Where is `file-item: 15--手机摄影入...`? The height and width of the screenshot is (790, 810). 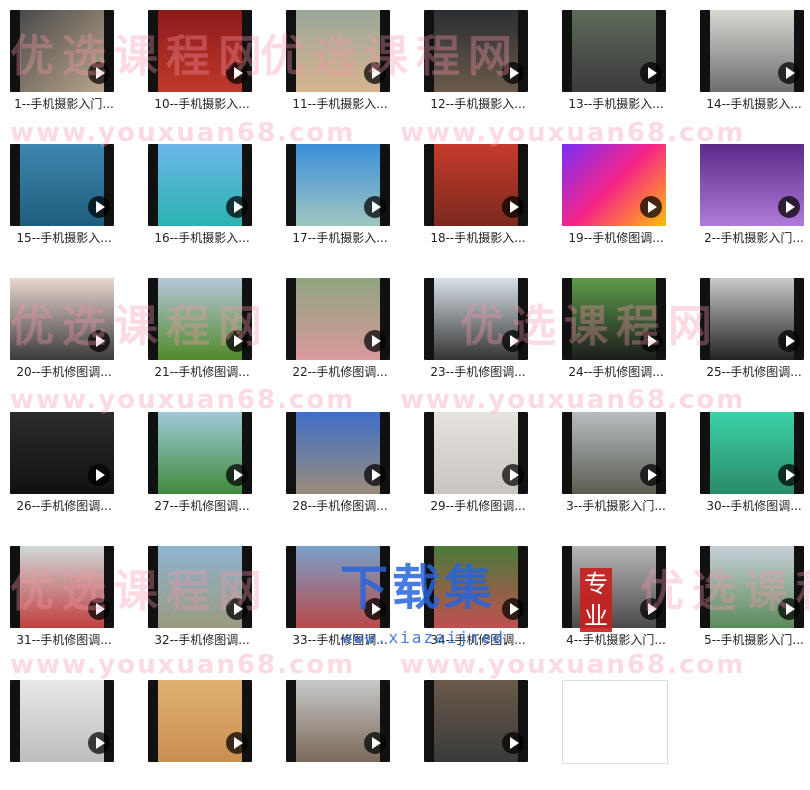
file-item: 15--手机摄影入... is located at coordinates (69, 194).